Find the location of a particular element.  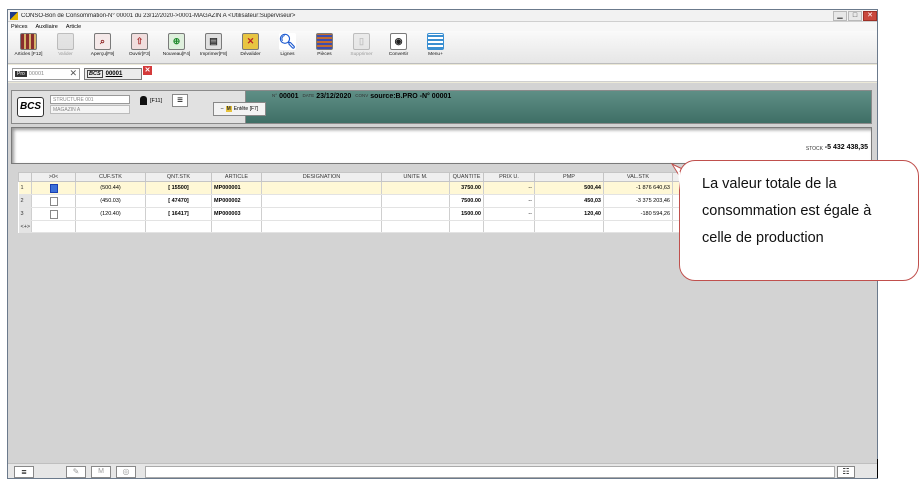

stock-value: -5 432 438,35 is located at coordinates (846, 147).